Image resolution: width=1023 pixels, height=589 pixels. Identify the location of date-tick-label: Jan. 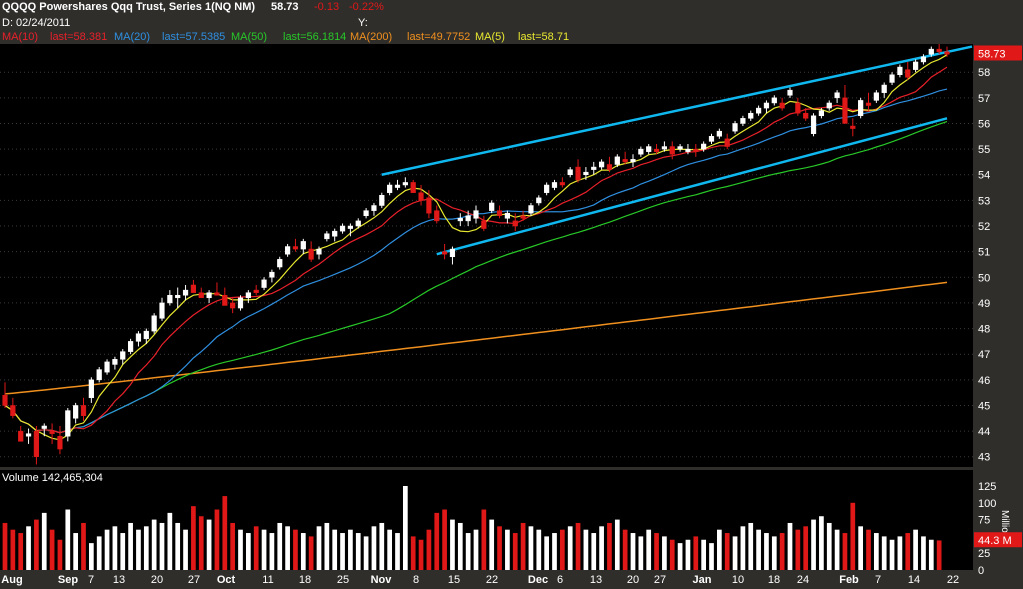
(702, 580).